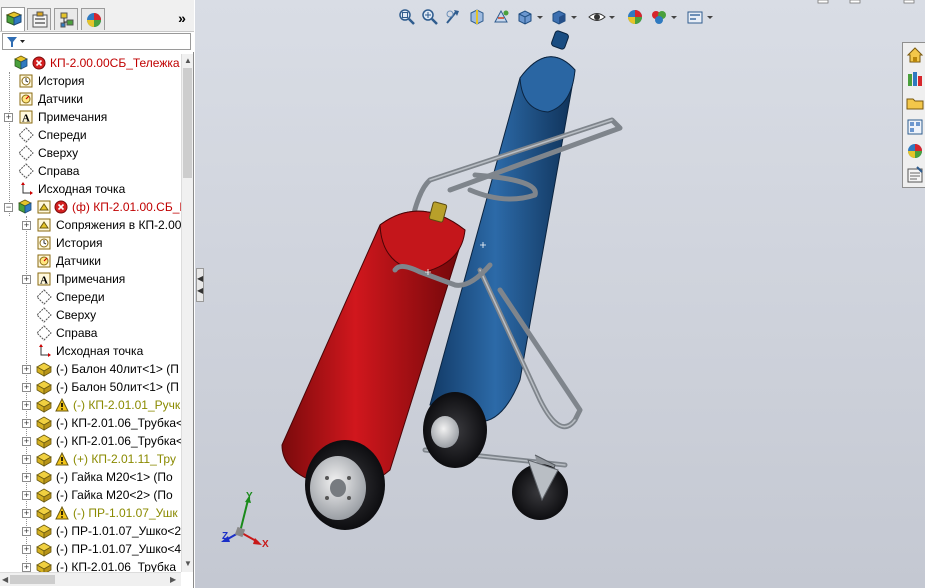  I want to click on origin-icon, so click(44, 351).